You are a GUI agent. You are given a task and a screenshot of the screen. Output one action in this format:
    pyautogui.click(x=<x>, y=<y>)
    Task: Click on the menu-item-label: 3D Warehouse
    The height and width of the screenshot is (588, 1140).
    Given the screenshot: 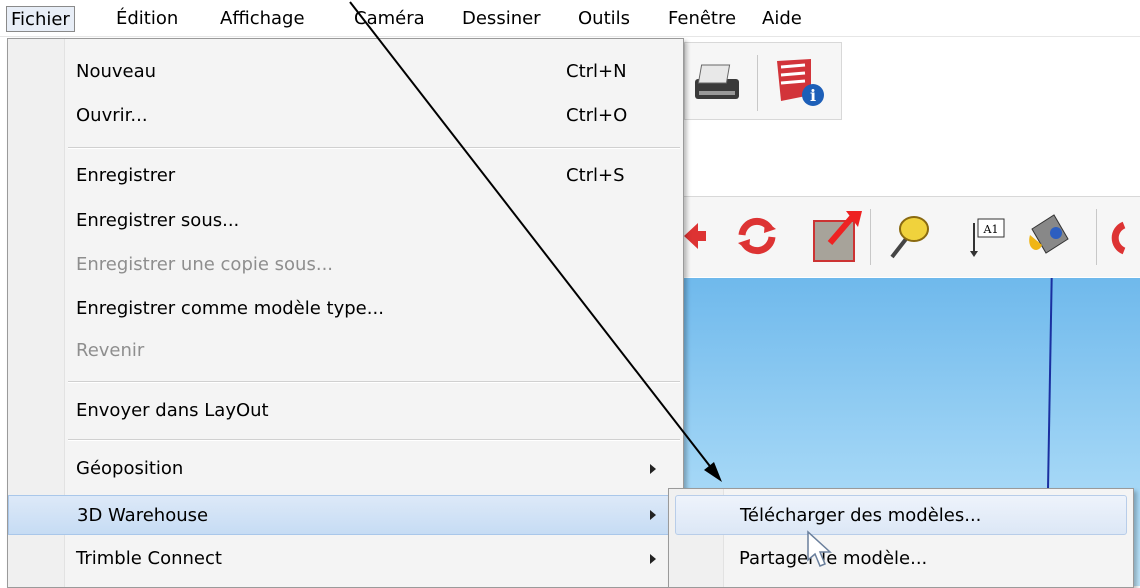 What is the action you would take?
    pyautogui.click(x=143, y=515)
    